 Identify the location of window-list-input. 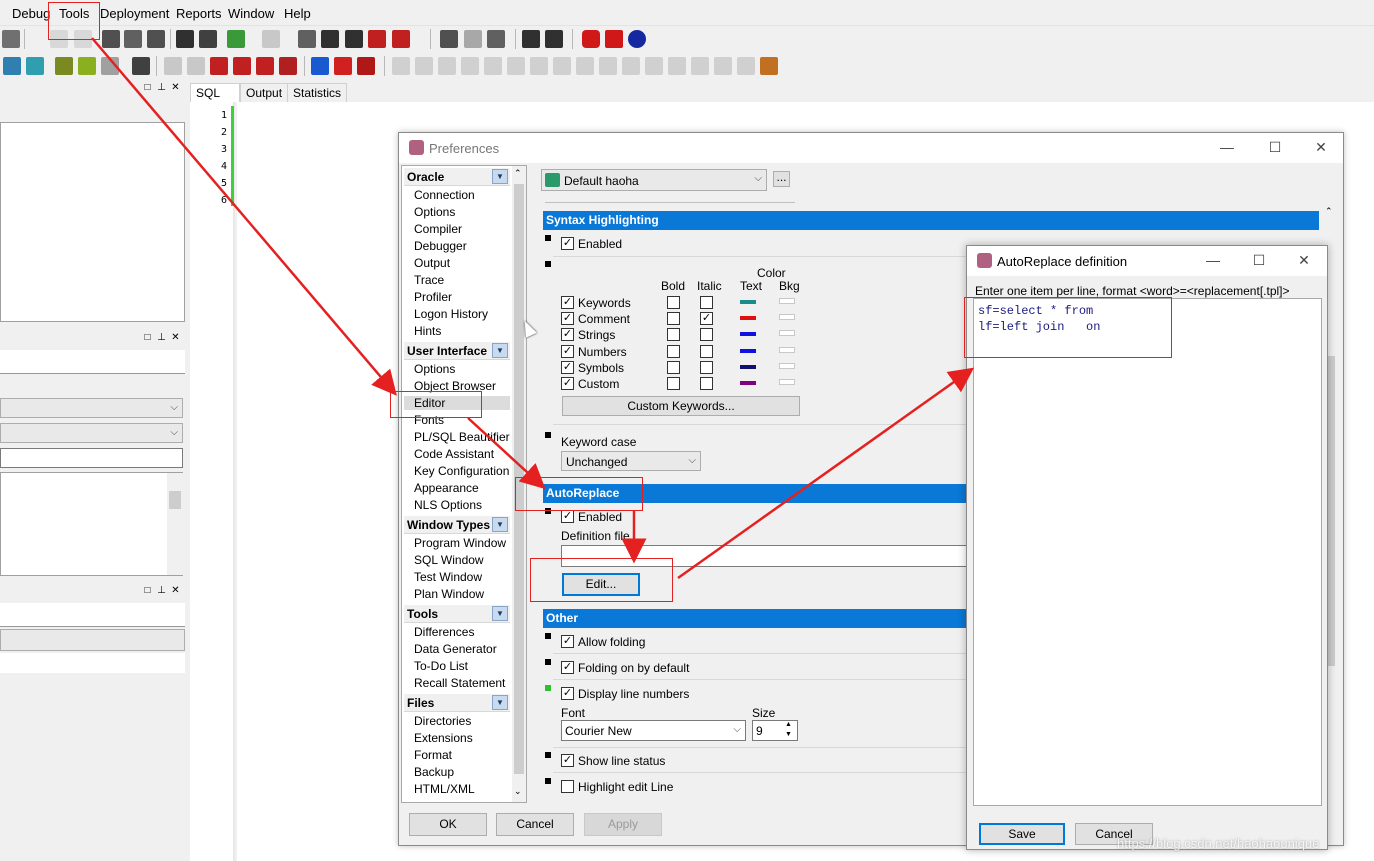
(92, 615).